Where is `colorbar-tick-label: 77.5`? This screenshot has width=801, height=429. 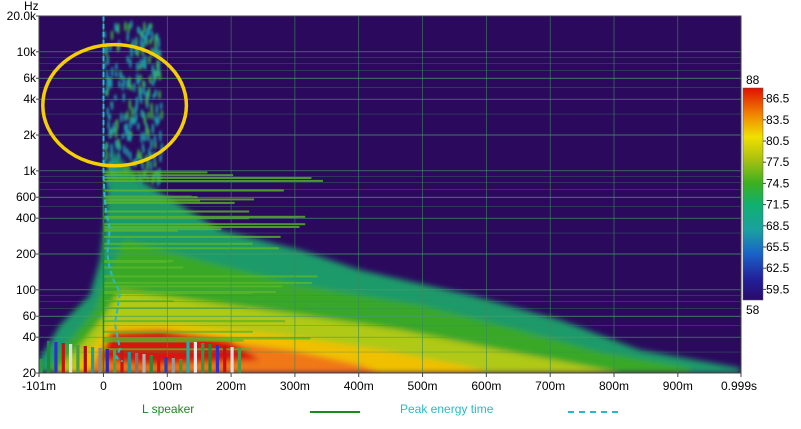 colorbar-tick-label: 77.5 is located at coordinates (778, 162).